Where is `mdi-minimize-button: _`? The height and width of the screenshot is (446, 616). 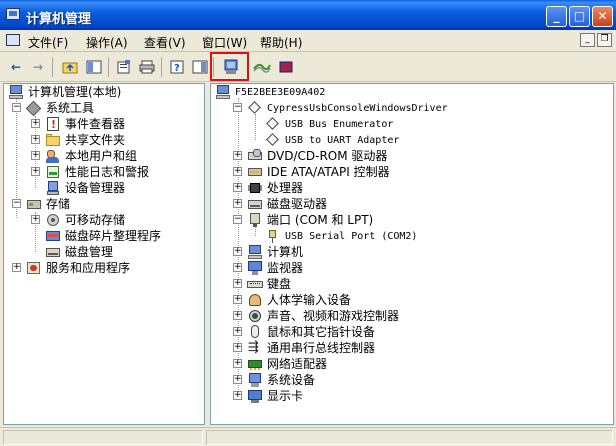 mdi-minimize-button: _ is located at coordinates (587, 40).